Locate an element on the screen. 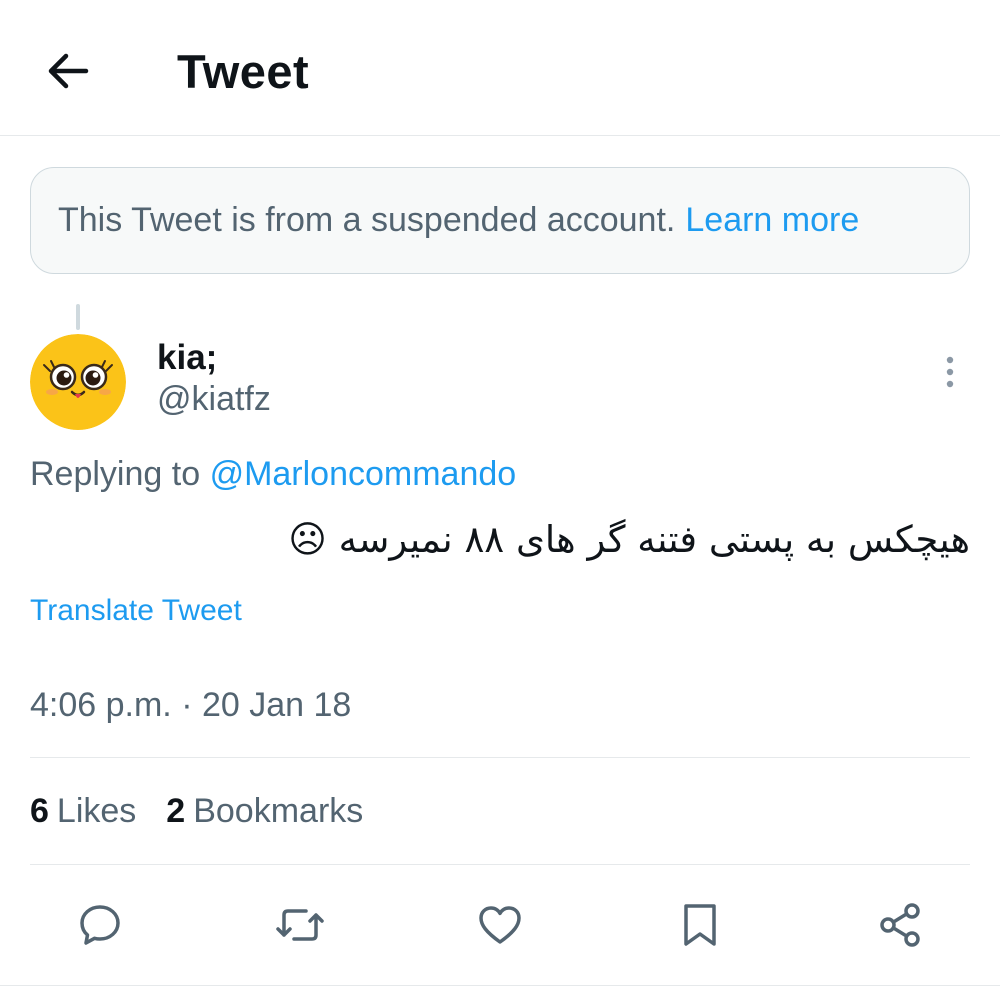 The height and width of the screenshot is (999, 1000). retweet-button is located at coordinates (300, 925).